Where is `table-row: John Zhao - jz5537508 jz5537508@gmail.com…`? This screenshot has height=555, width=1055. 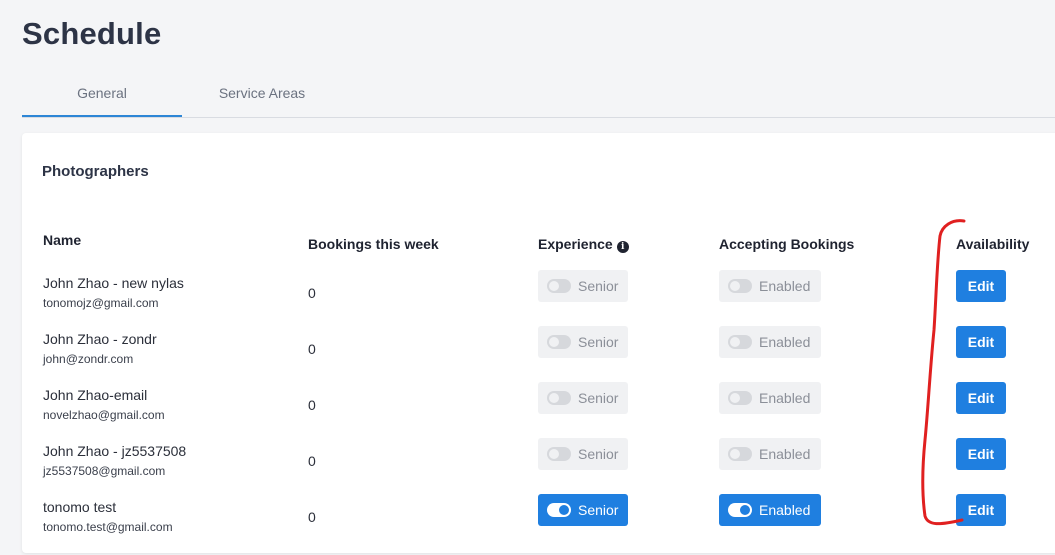 table-row: John Zhao - jz5537508 jz5537508@gmail.com… is located at coordinates (538, 468).